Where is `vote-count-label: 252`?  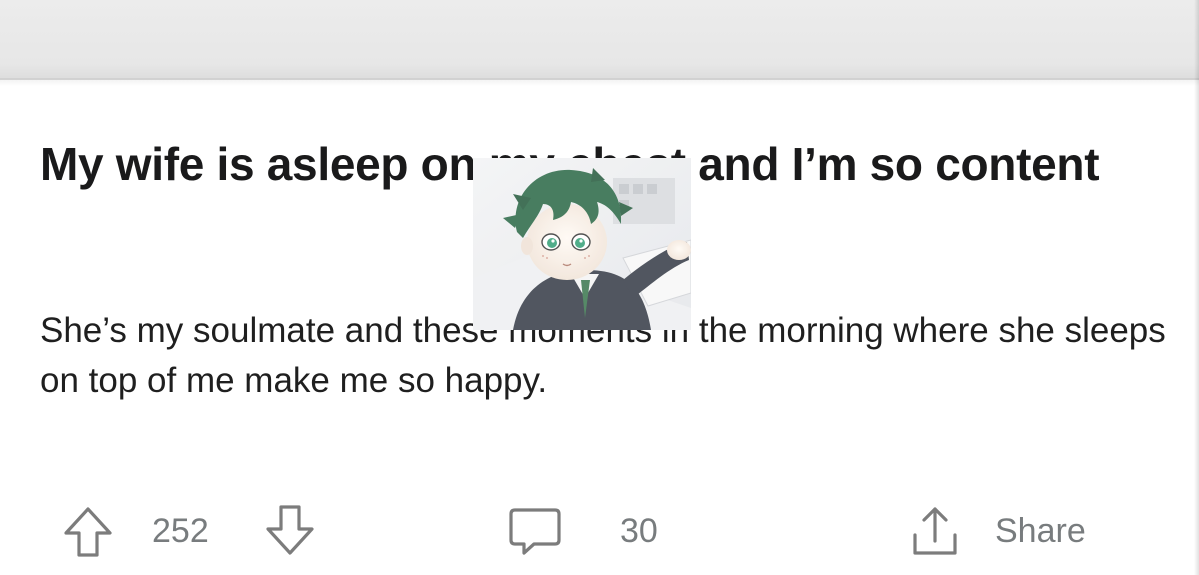
vote-count-label: 252 is located at coordinates (180, 530).